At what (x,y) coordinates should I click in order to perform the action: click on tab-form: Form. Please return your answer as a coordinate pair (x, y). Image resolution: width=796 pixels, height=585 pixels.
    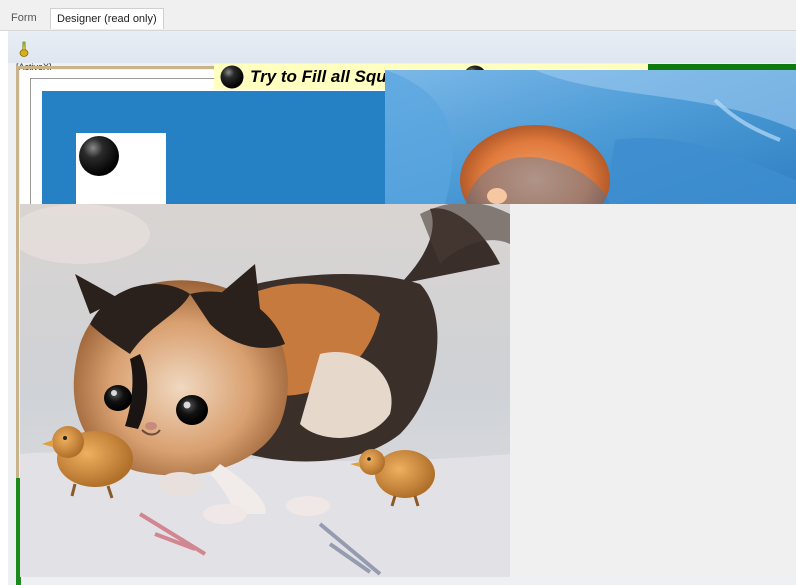
    Looking at the image, I should click on (24, 18).